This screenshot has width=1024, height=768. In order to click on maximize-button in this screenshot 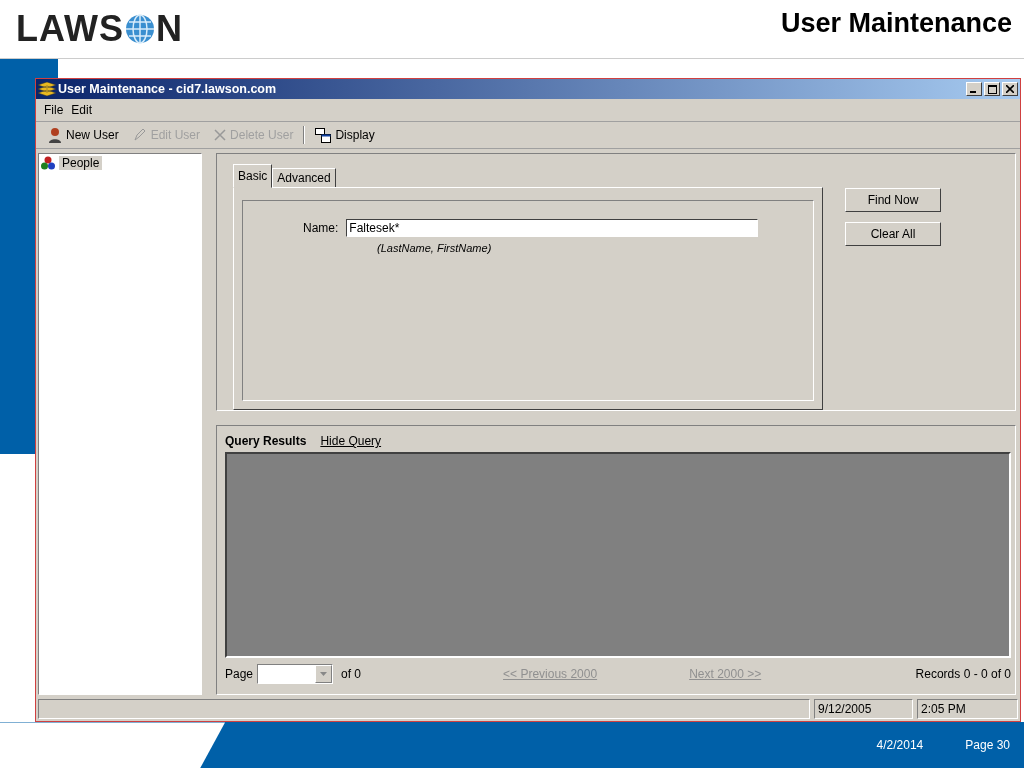, I will do `click(992, 89)`.